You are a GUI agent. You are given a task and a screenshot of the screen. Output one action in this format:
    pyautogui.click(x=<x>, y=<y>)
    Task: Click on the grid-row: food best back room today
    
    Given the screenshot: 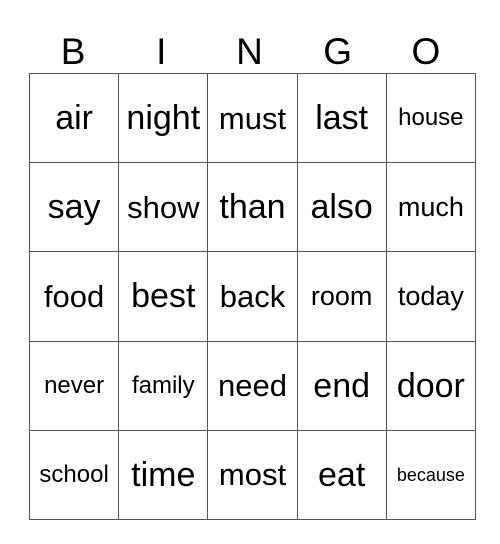 What is the action you would take?
    pyautogui.click(x=252, y=296)
    